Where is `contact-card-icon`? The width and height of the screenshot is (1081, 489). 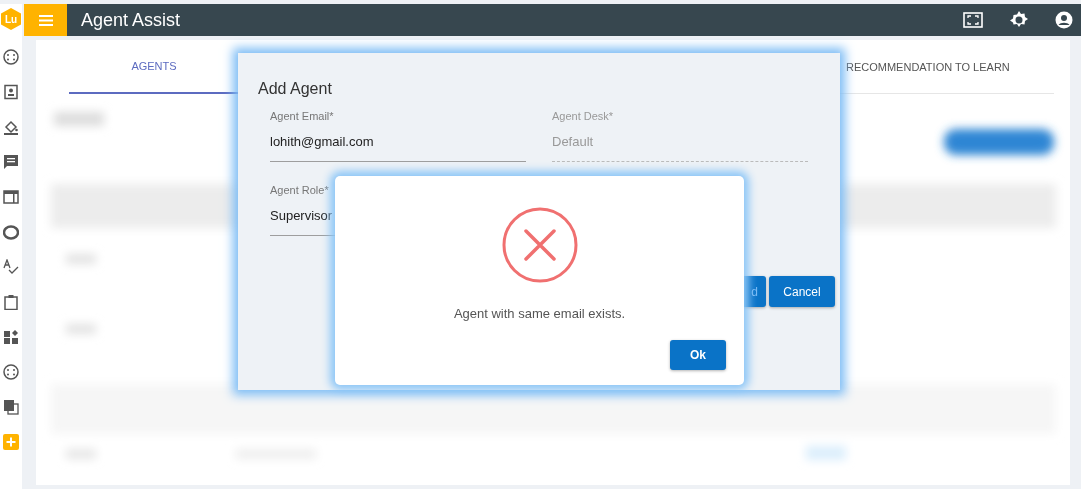 contact-card-icon is located at coordinates (11, 92).